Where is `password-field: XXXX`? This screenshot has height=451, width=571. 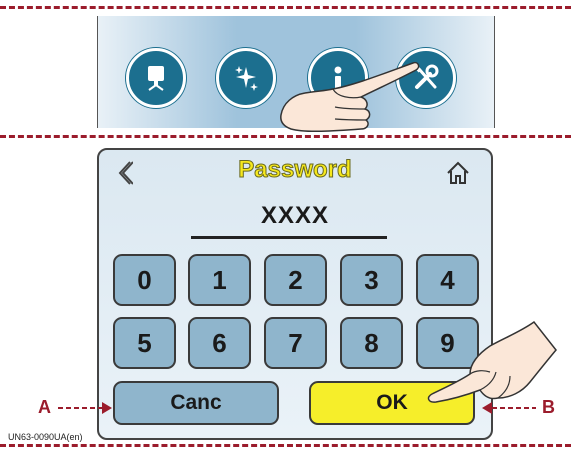
password-field: XXXX is located at coordinates (295, 216).